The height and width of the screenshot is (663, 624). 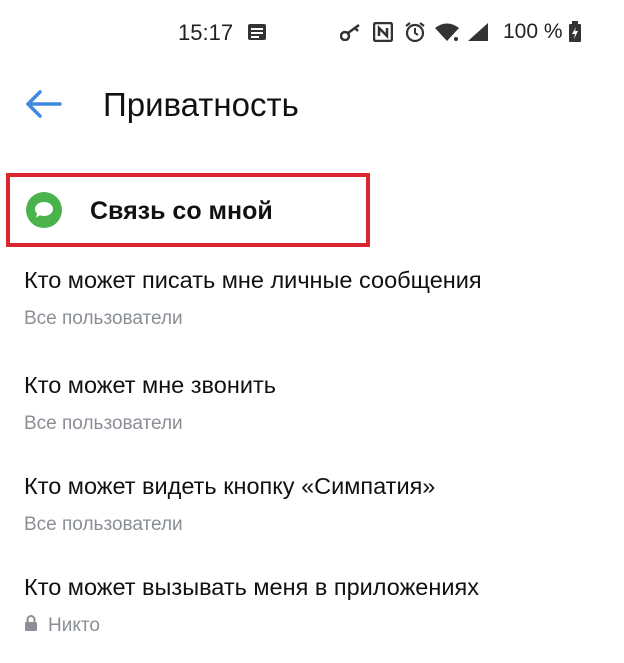 I want to click on battery-icon, so click(x=575, y=31).